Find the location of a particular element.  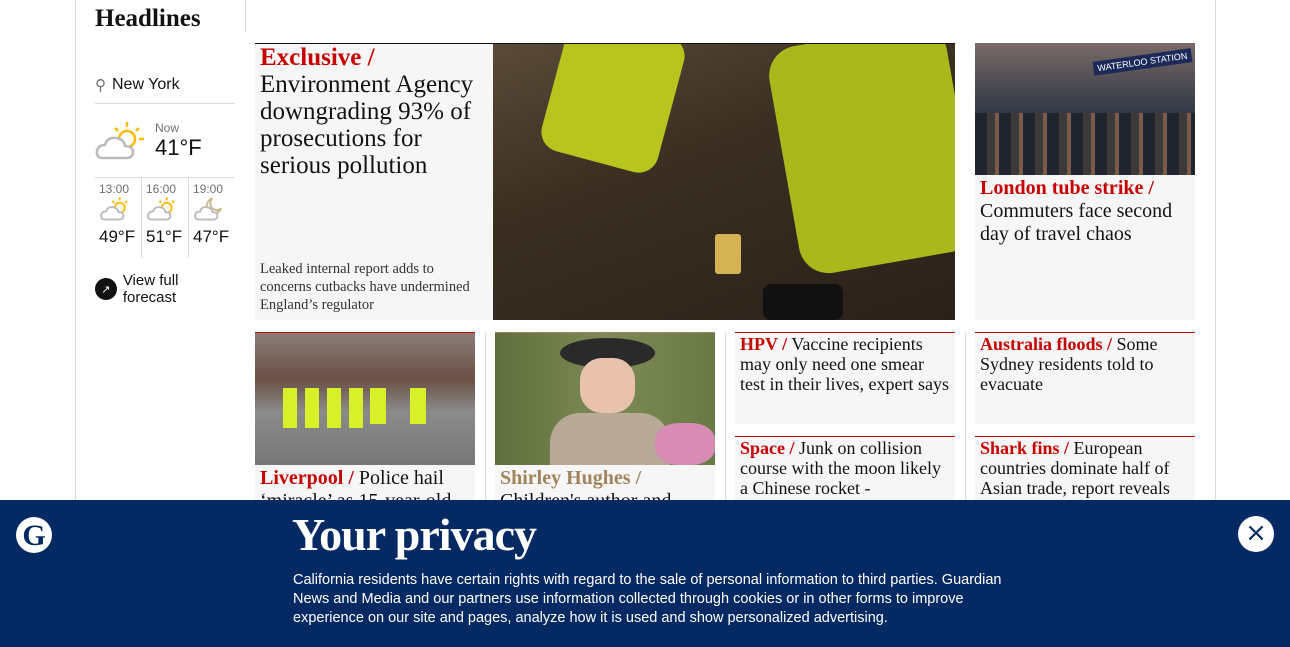

location-search: ⚲ New York is located at coordinates (165, 85).